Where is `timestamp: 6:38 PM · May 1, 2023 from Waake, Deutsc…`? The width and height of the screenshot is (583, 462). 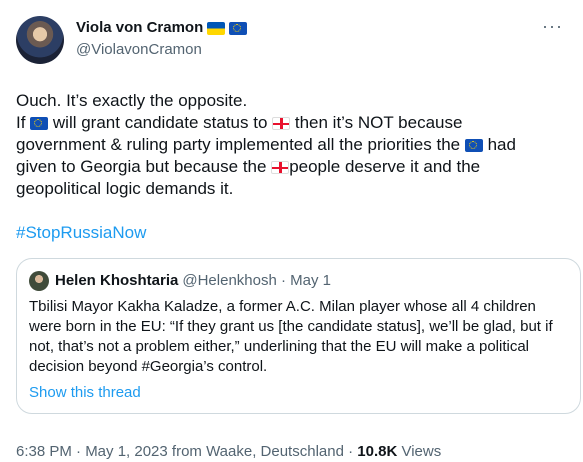 timestamp: 6:38 PM · May 1, 2023 from Waake, Deutsc… is located at coordinates (186, 451).